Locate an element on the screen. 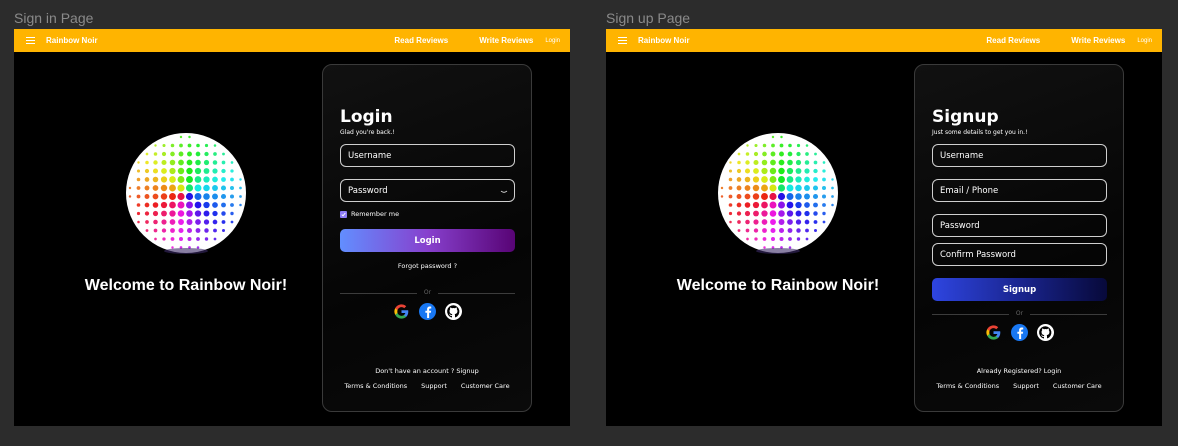 The image size is (1178, 446). email-phone-field: Email / Phone is located at coordinates (1019, 190).